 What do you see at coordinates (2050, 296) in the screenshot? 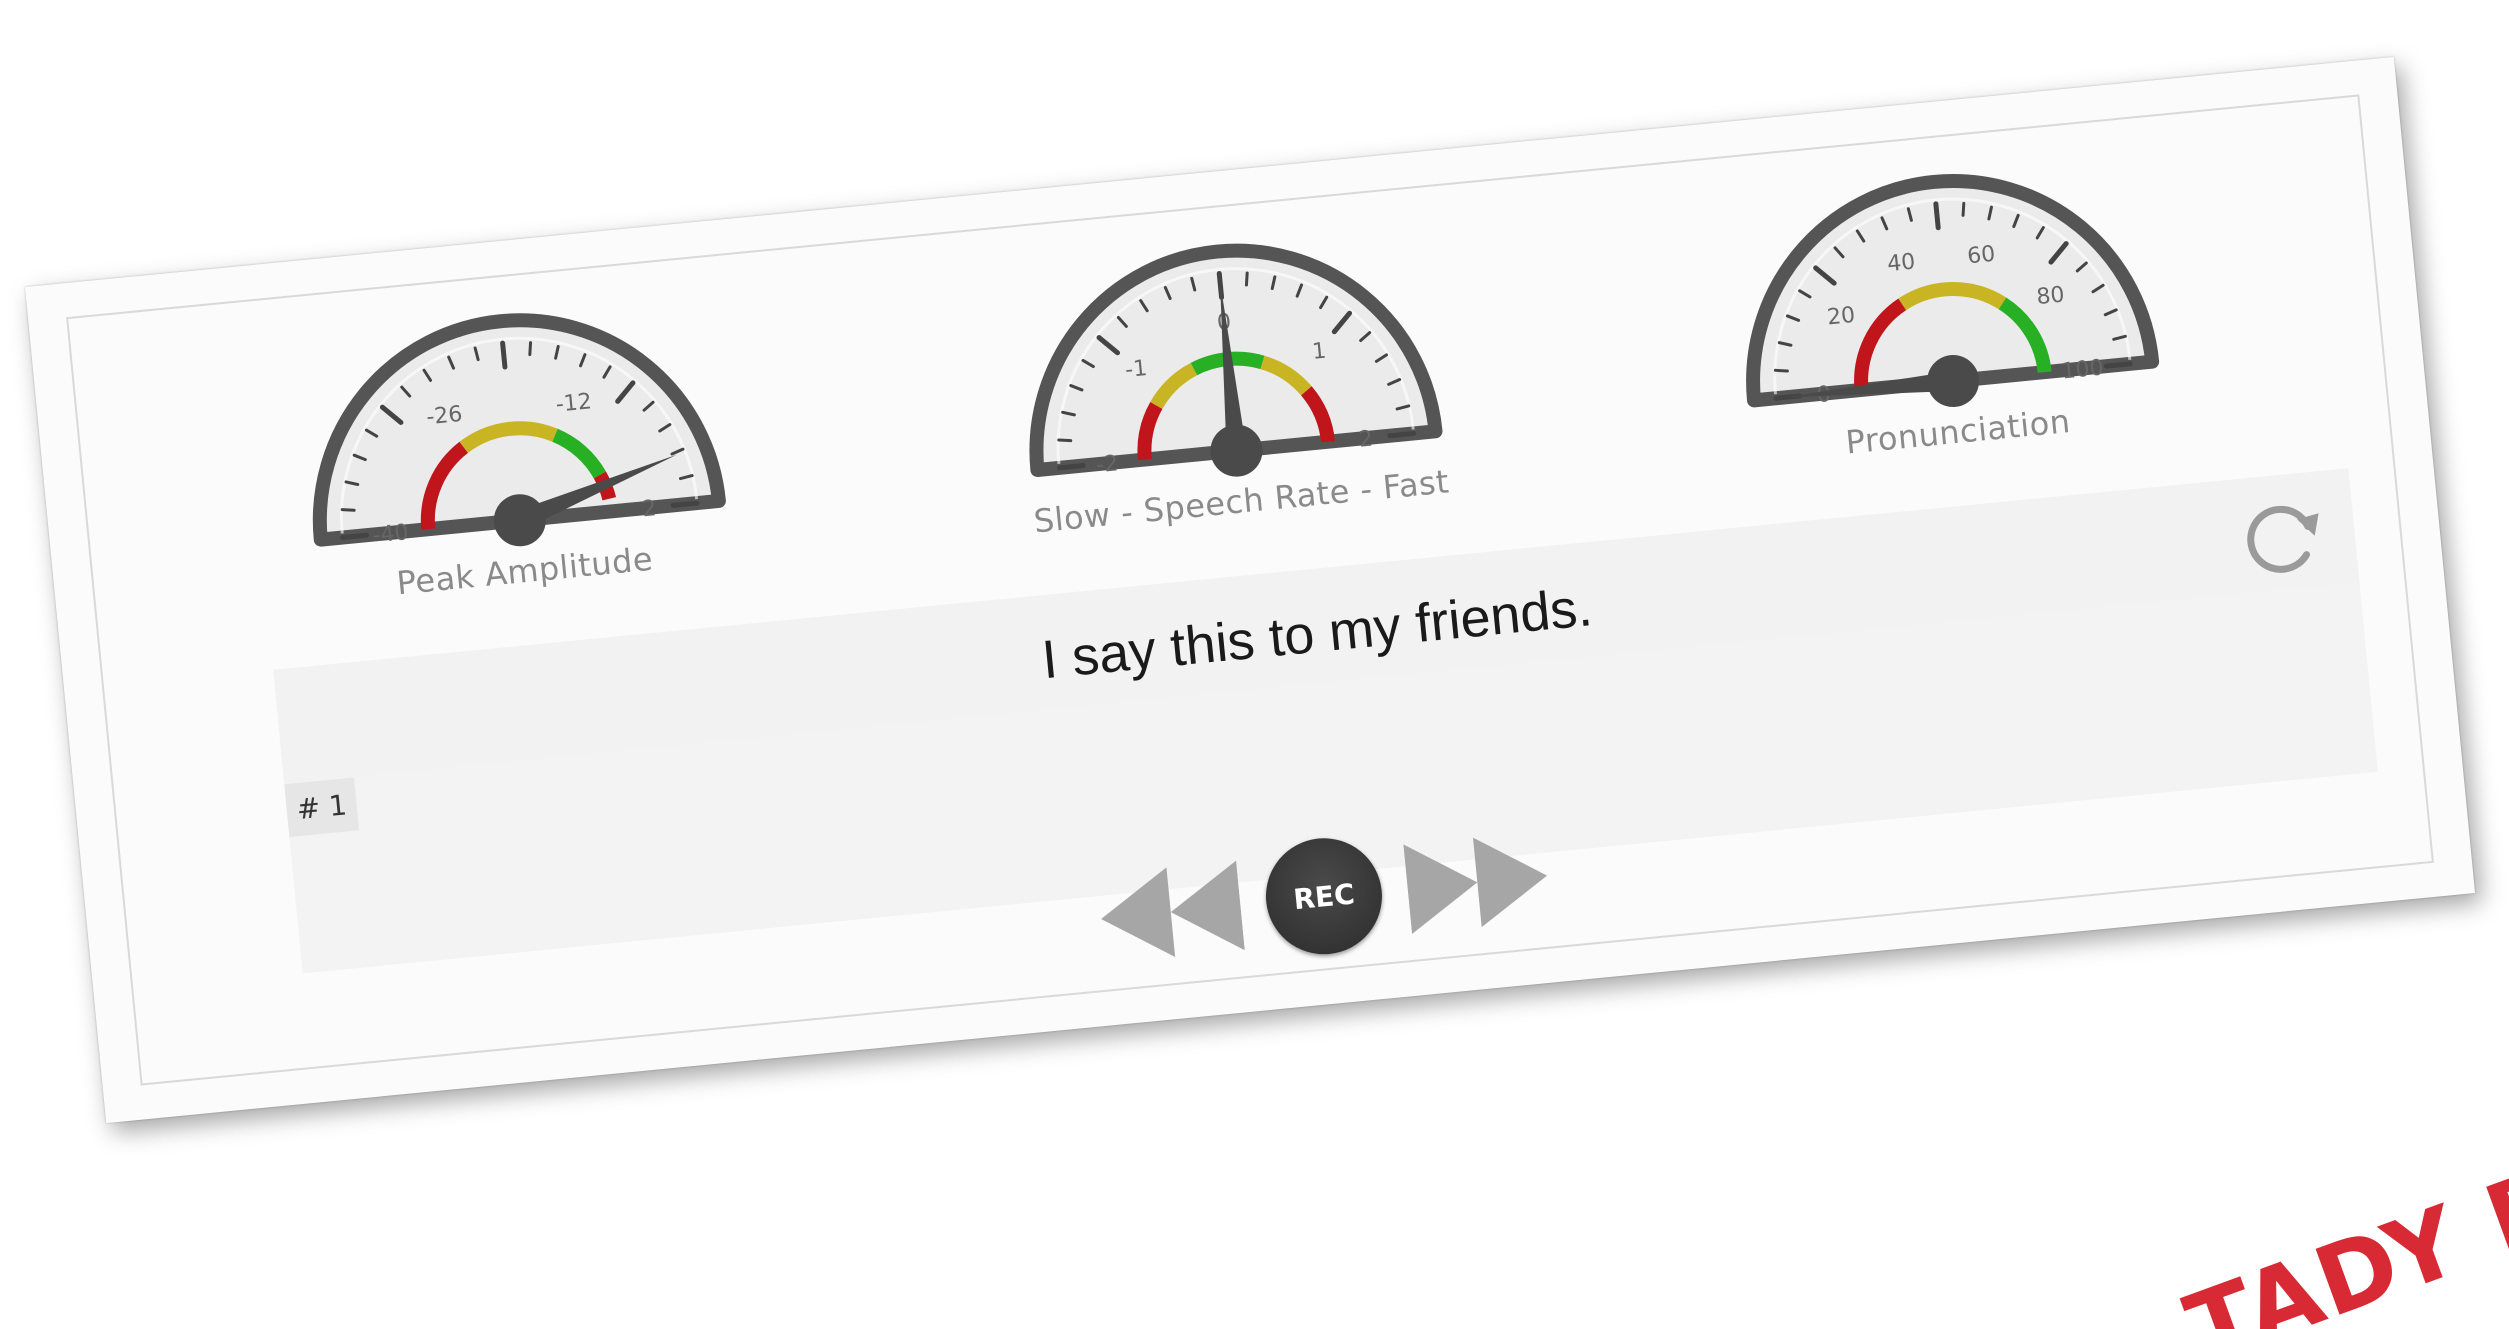
I see `pron-tick-label: 80` at bounding box center [2050, 296].